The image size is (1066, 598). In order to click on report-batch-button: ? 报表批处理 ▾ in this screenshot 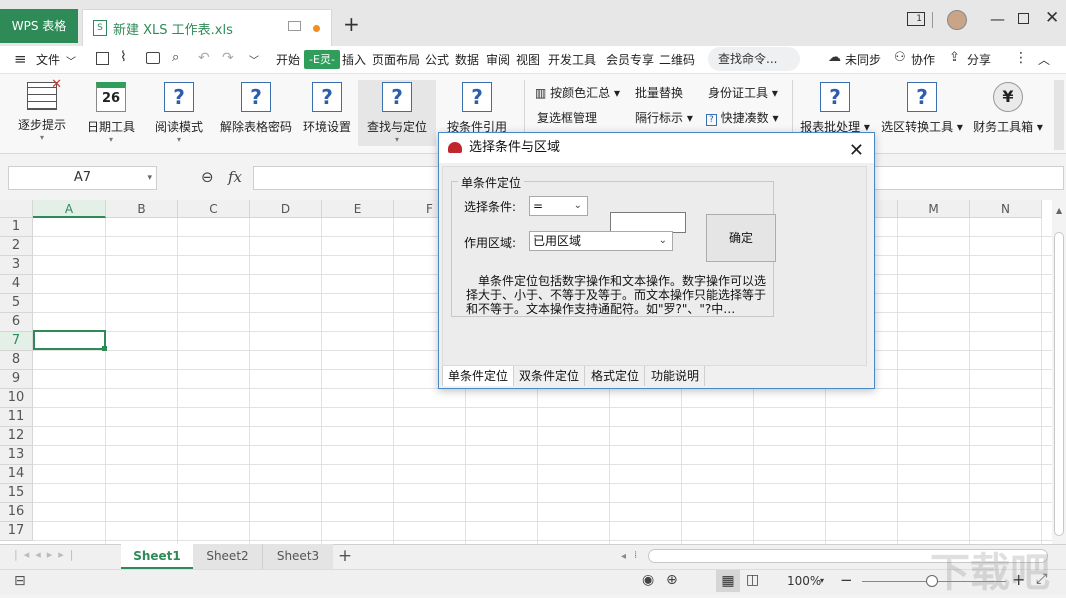, I will do `click(835, 108)`.